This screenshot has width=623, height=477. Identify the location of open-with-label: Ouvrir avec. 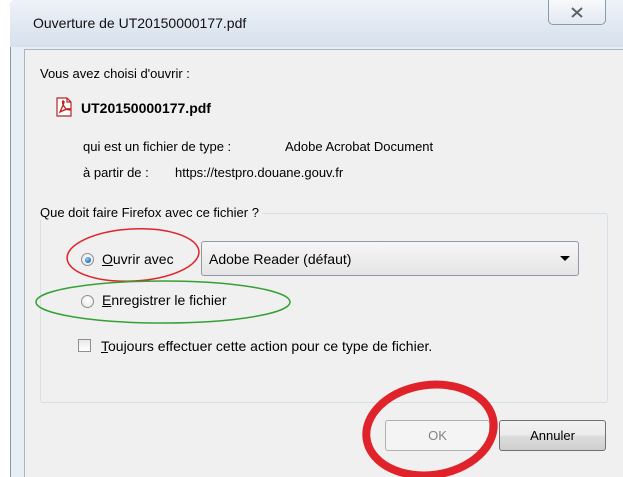
(138, 259).